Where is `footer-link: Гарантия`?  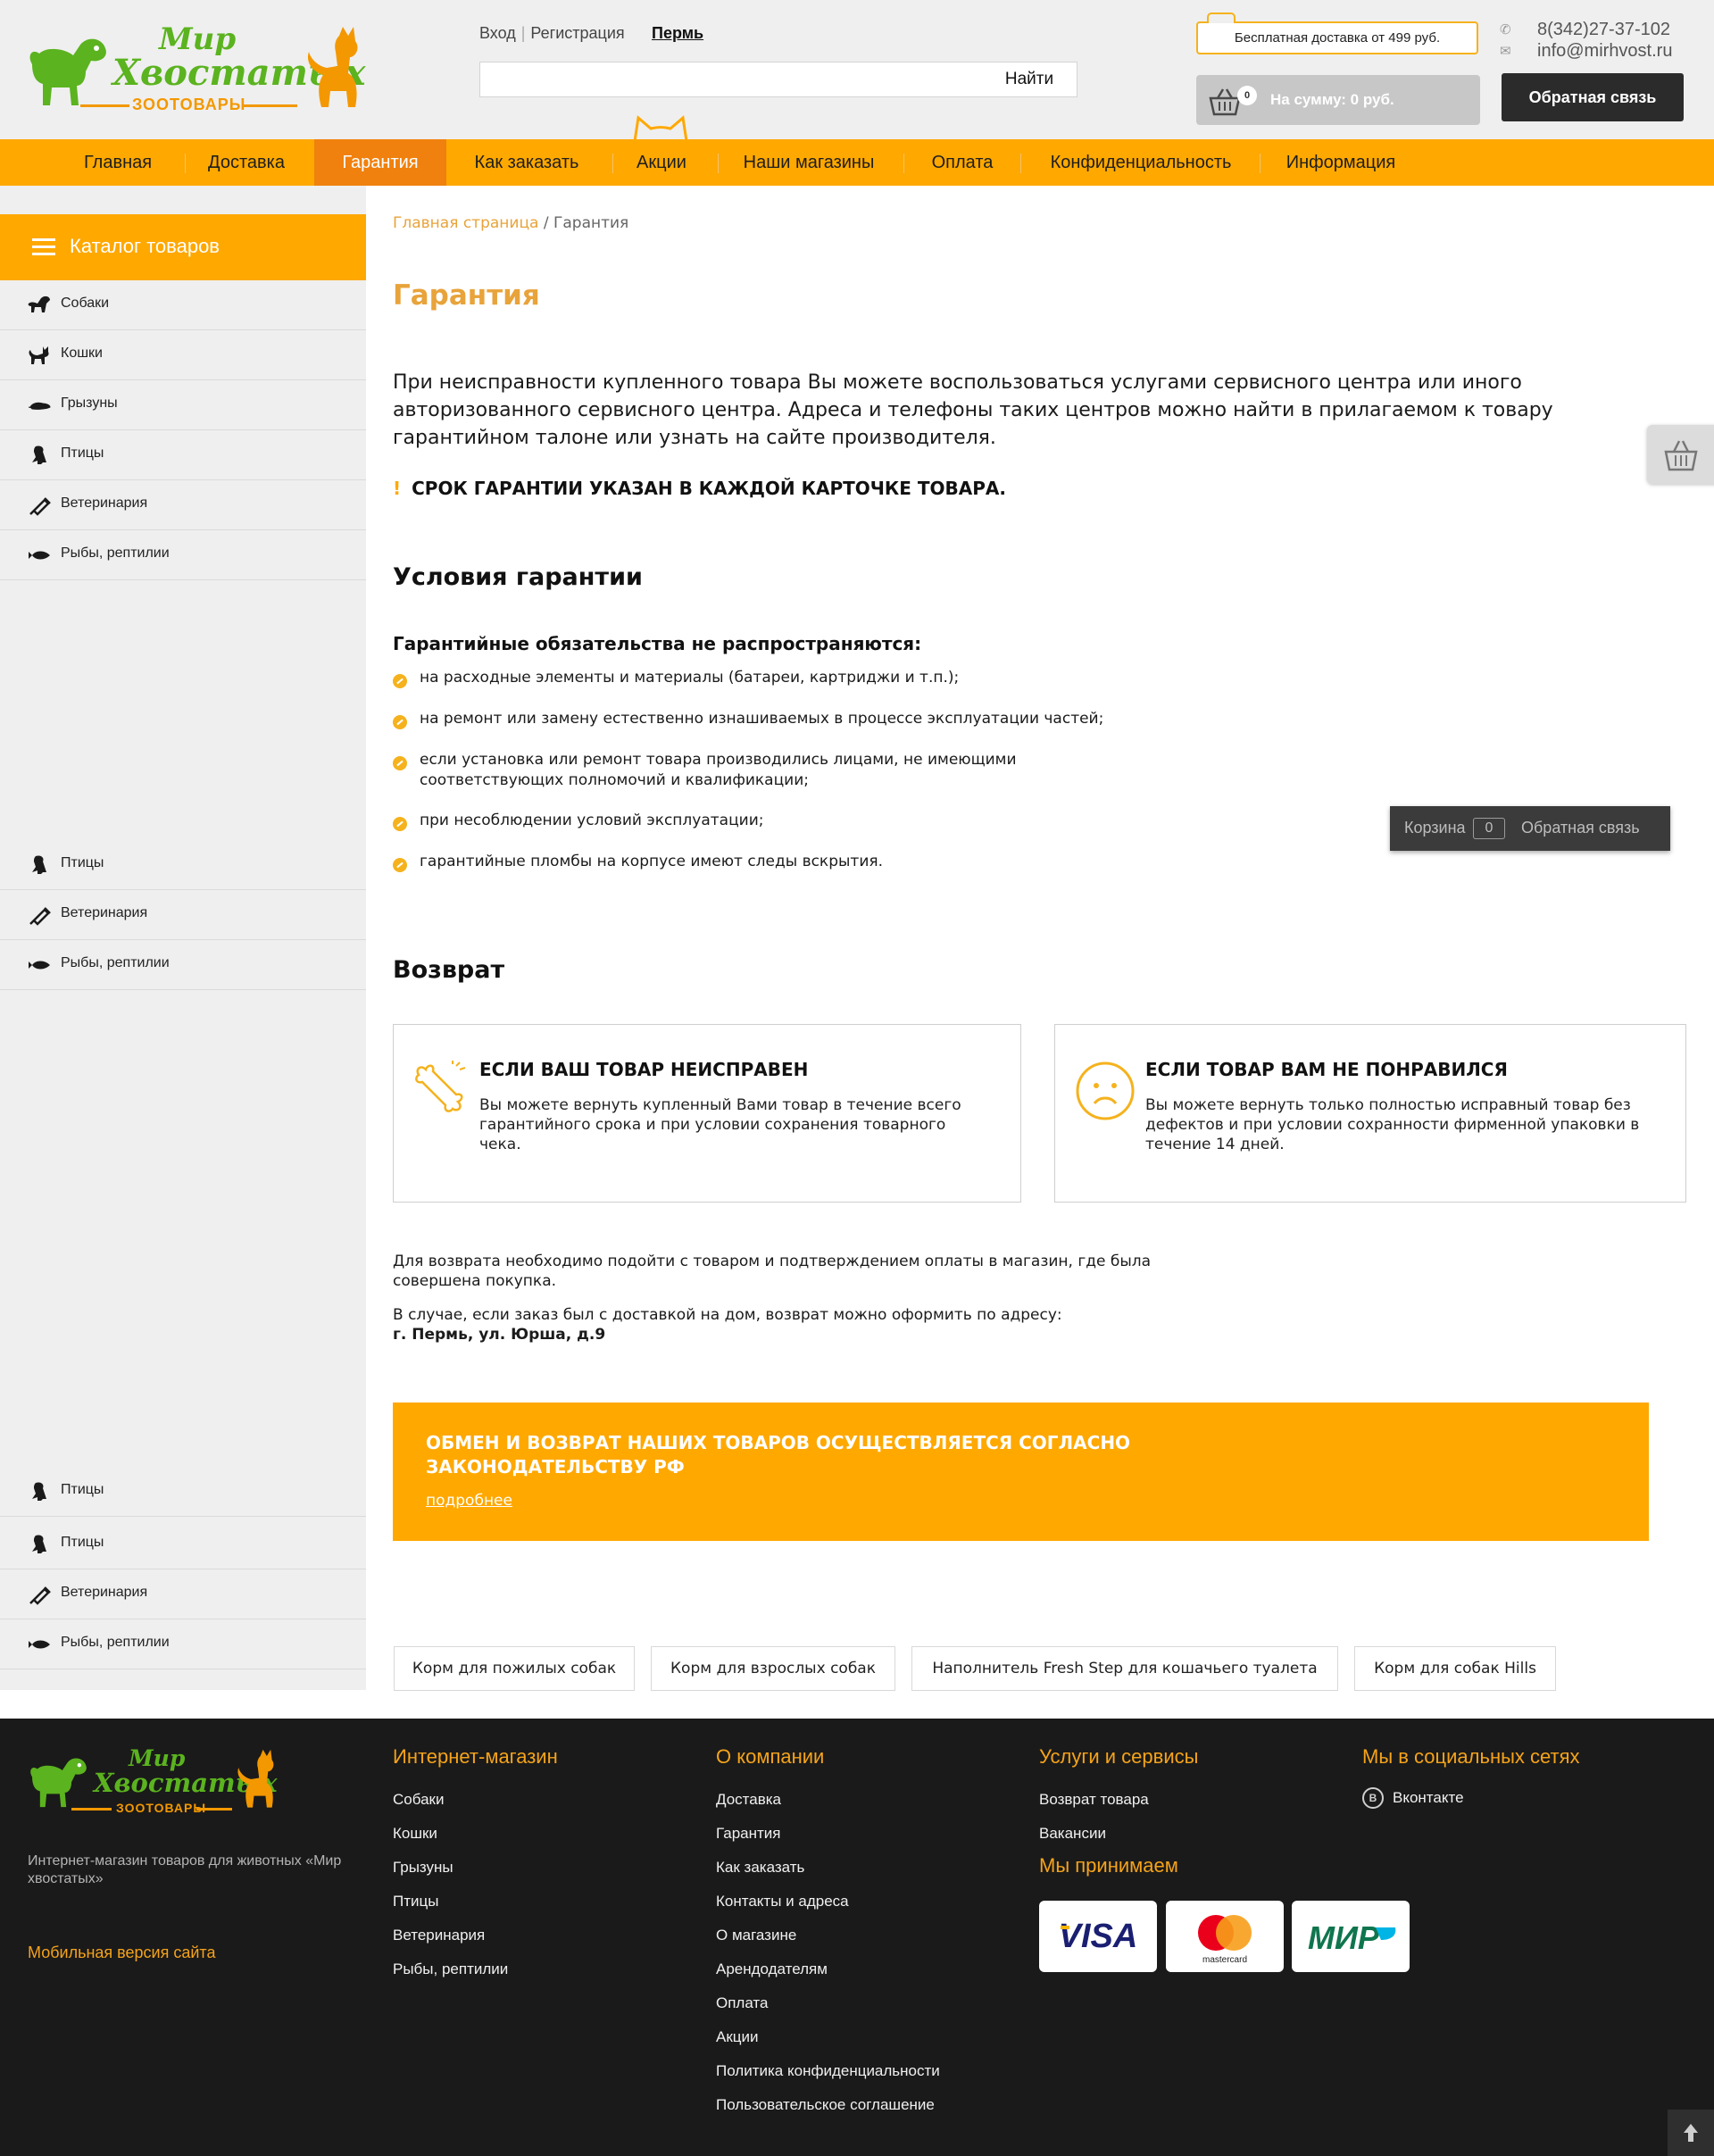 footer-link: Гарантия is located at coordinates (828, 1834).